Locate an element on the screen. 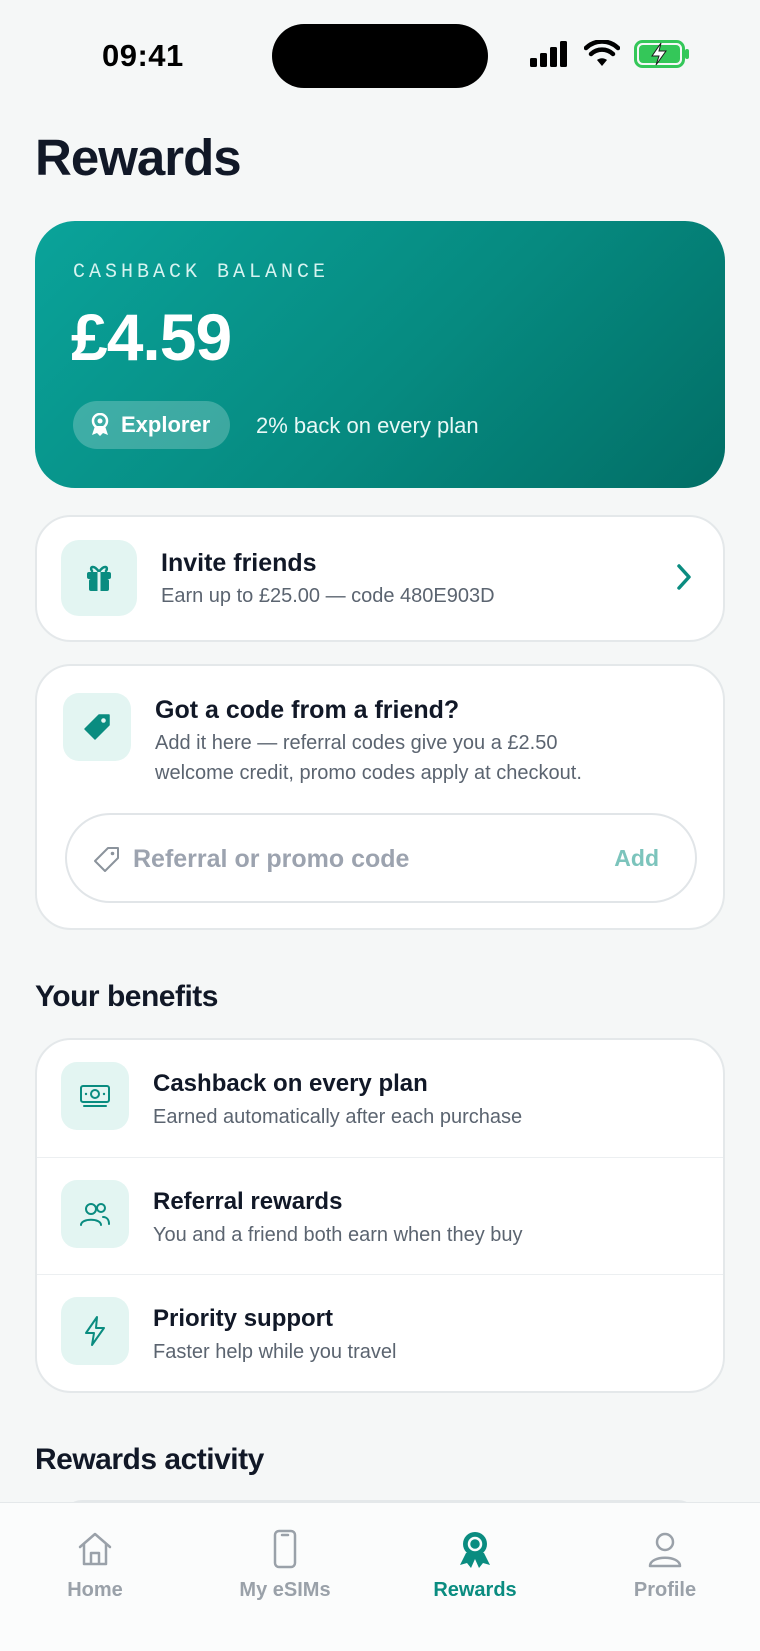 The height and width of the screenshot is (1651, 760). benefit-title: Cashback on every plan is located at coordinates (290, 1083).